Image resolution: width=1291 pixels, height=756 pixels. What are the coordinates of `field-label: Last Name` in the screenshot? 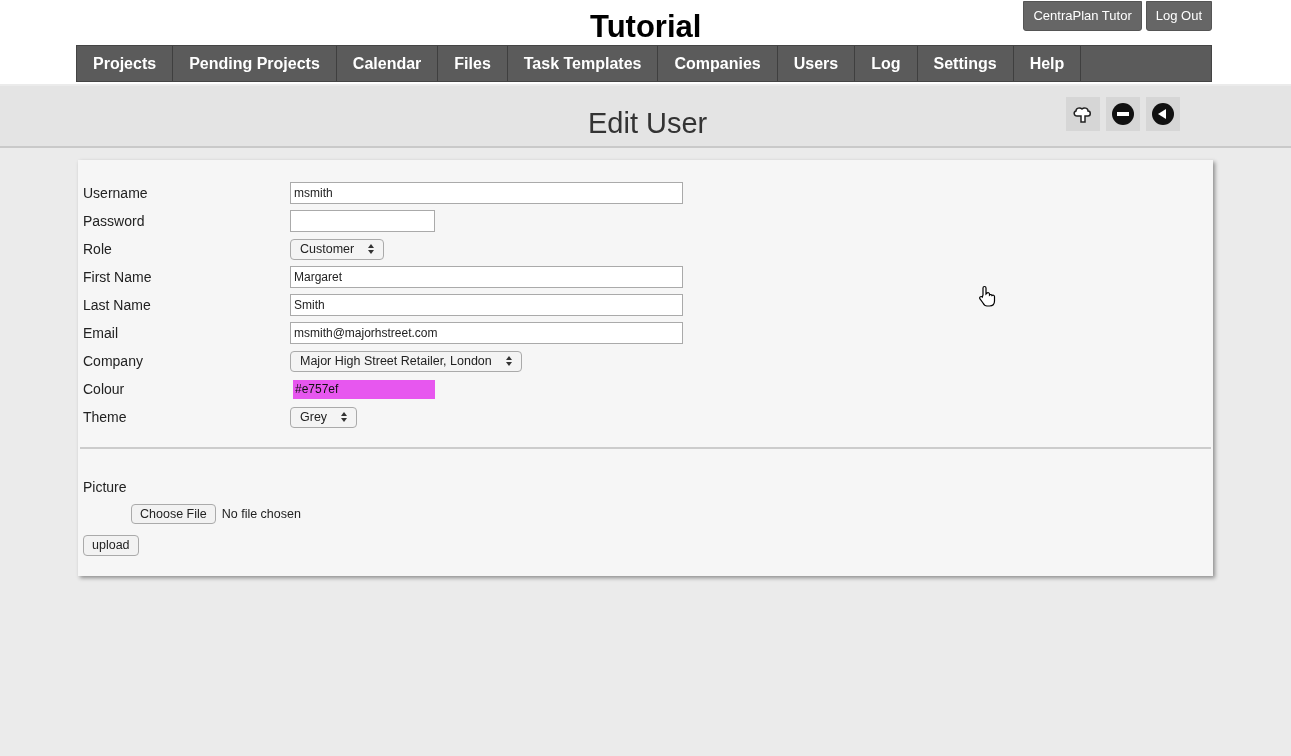 It's located at (117, 305).